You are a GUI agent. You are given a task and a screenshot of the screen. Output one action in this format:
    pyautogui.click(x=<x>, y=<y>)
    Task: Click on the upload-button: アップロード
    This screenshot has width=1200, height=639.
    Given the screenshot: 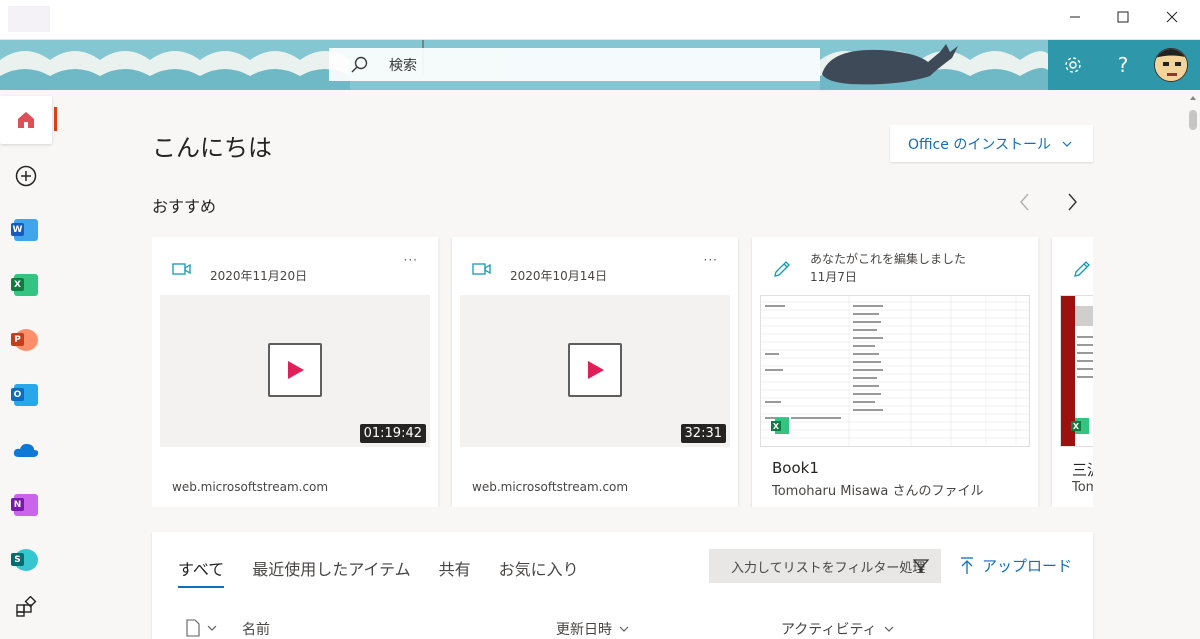 What is the action you would take?
    pyautogui.click(x=1016, y=565)
    